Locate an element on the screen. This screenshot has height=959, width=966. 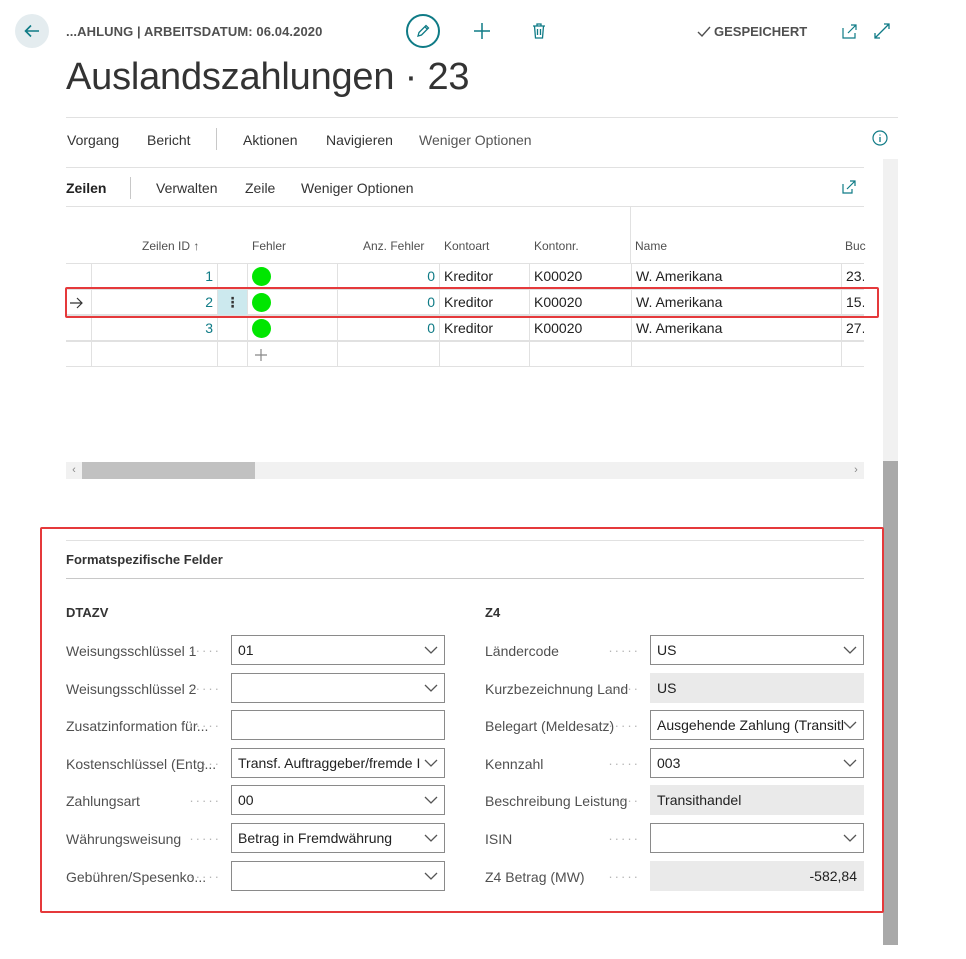
field-input is located at coordinates (338, 725).